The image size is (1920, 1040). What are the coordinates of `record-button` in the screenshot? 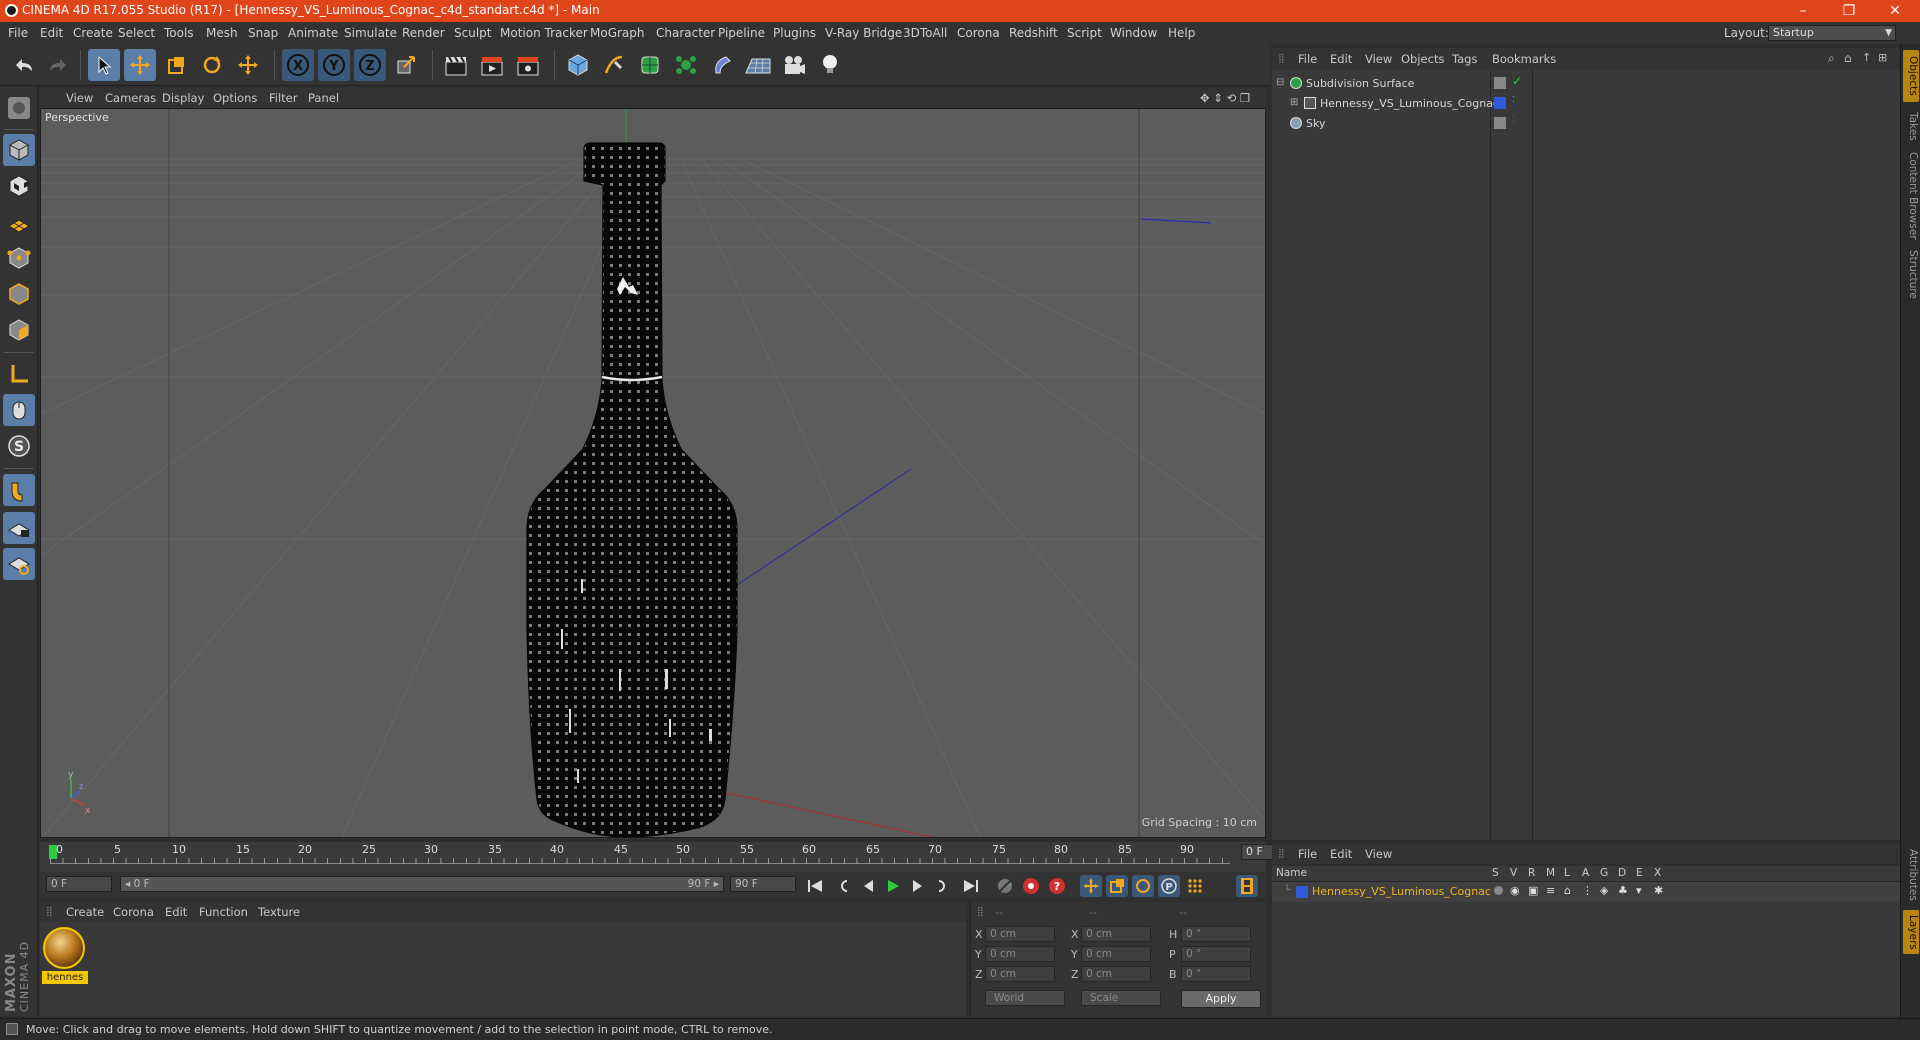 It's located at (1031, 886).